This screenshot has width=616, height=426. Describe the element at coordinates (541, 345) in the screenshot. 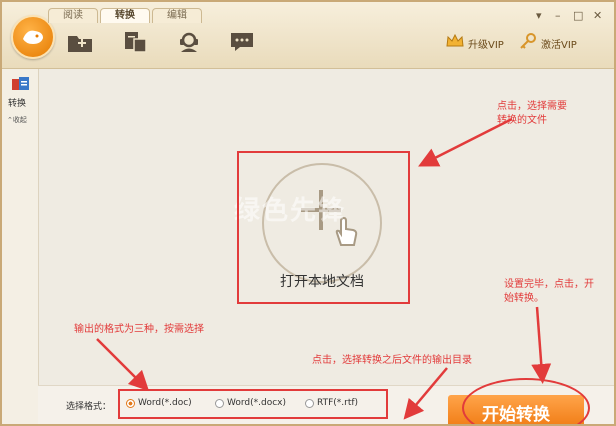

I see `arrow-start` at that location.